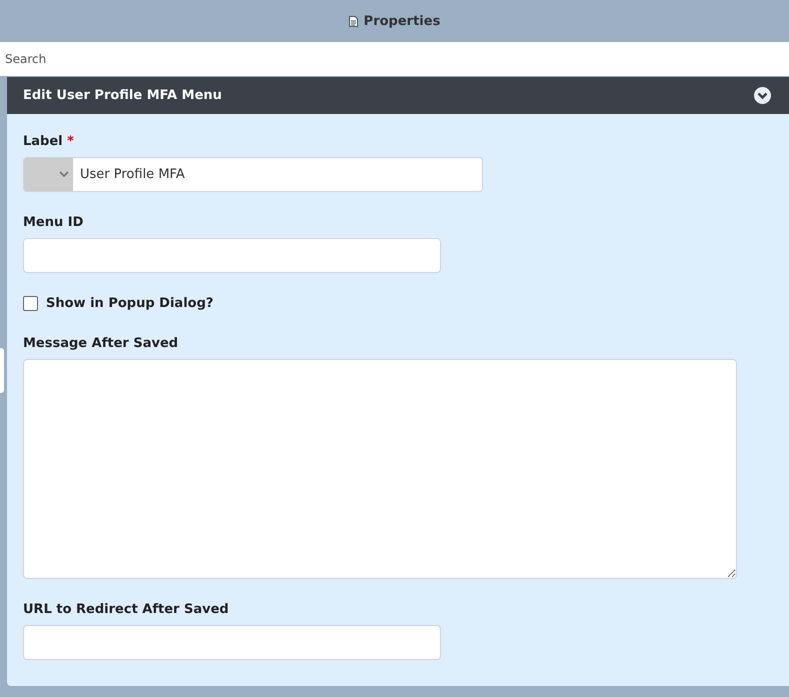  I want to click on label-input: User Profile MFA, so click(253, 174).